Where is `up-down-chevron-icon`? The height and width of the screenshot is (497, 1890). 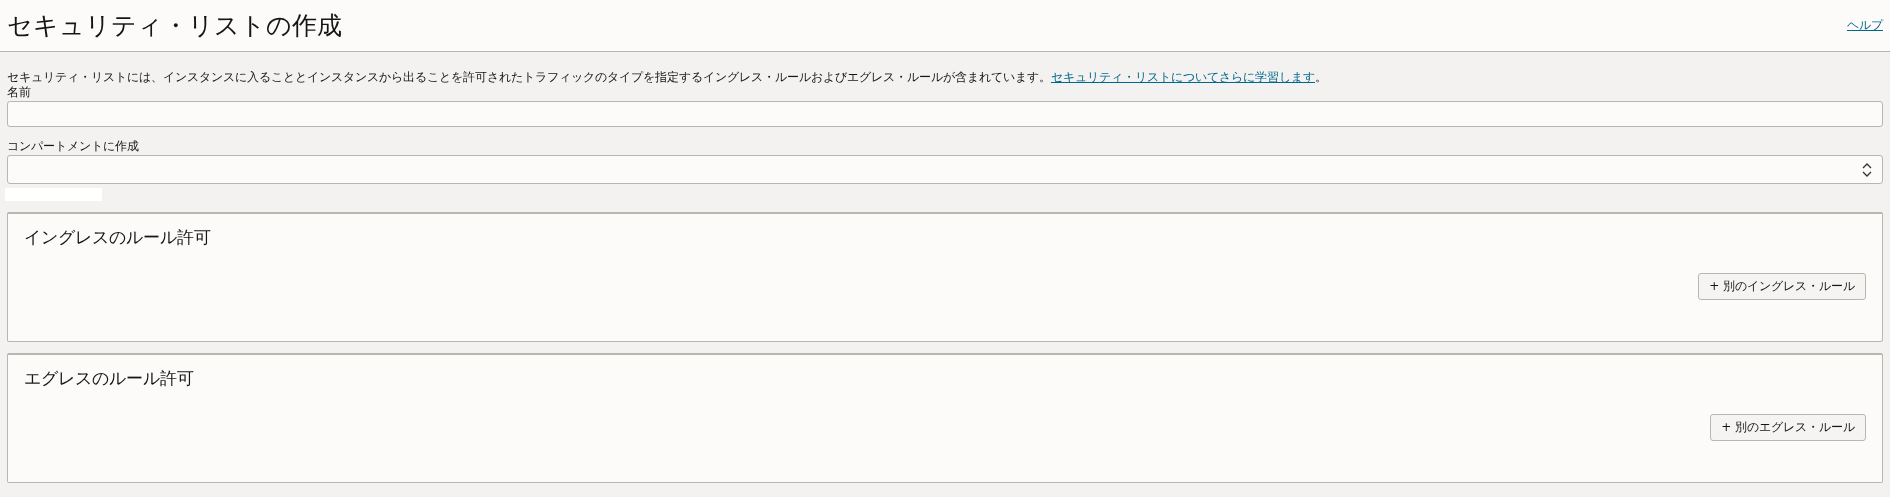
up-down-chevron-icon is located at coordinates (1867, 169).